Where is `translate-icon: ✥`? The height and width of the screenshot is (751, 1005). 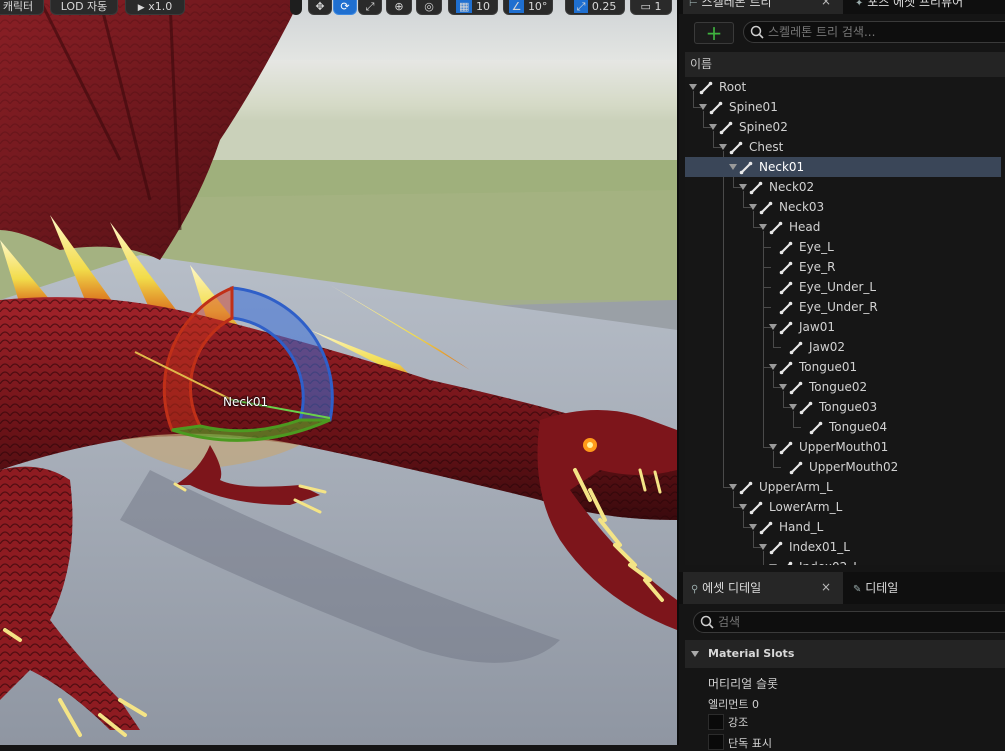 translate-icon: ✥ is located at coordinates (320, 6).